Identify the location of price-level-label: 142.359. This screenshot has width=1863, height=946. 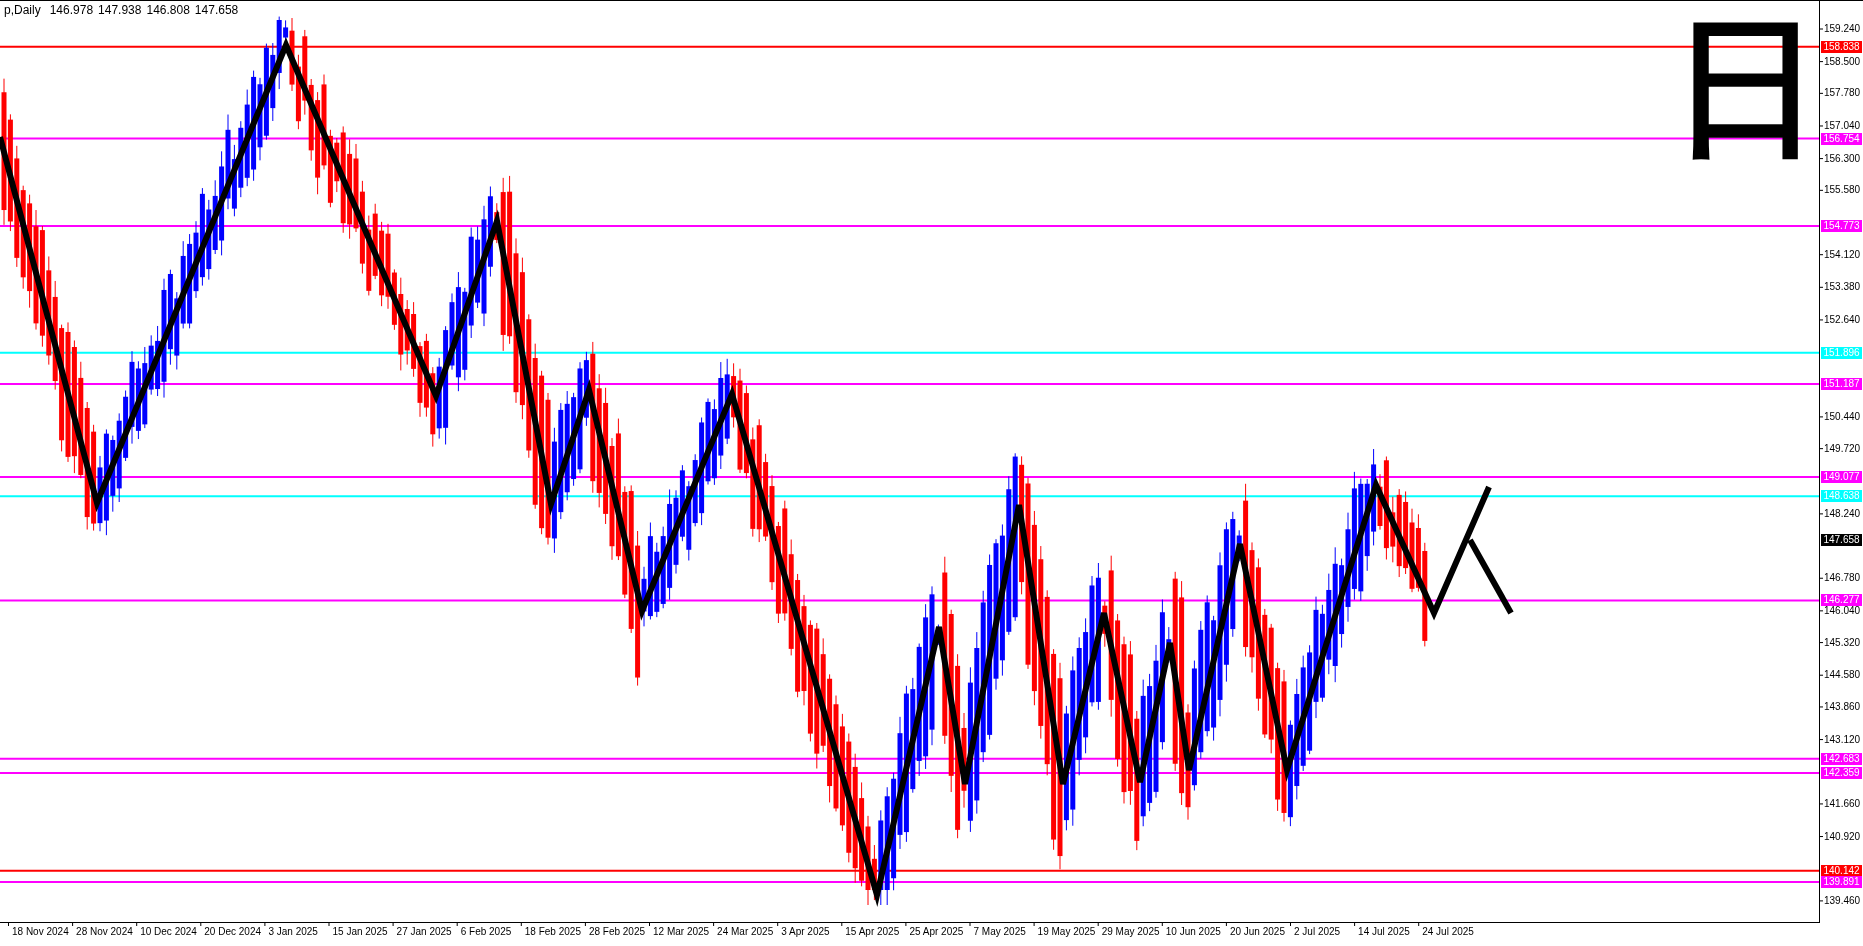
(1841, 773).